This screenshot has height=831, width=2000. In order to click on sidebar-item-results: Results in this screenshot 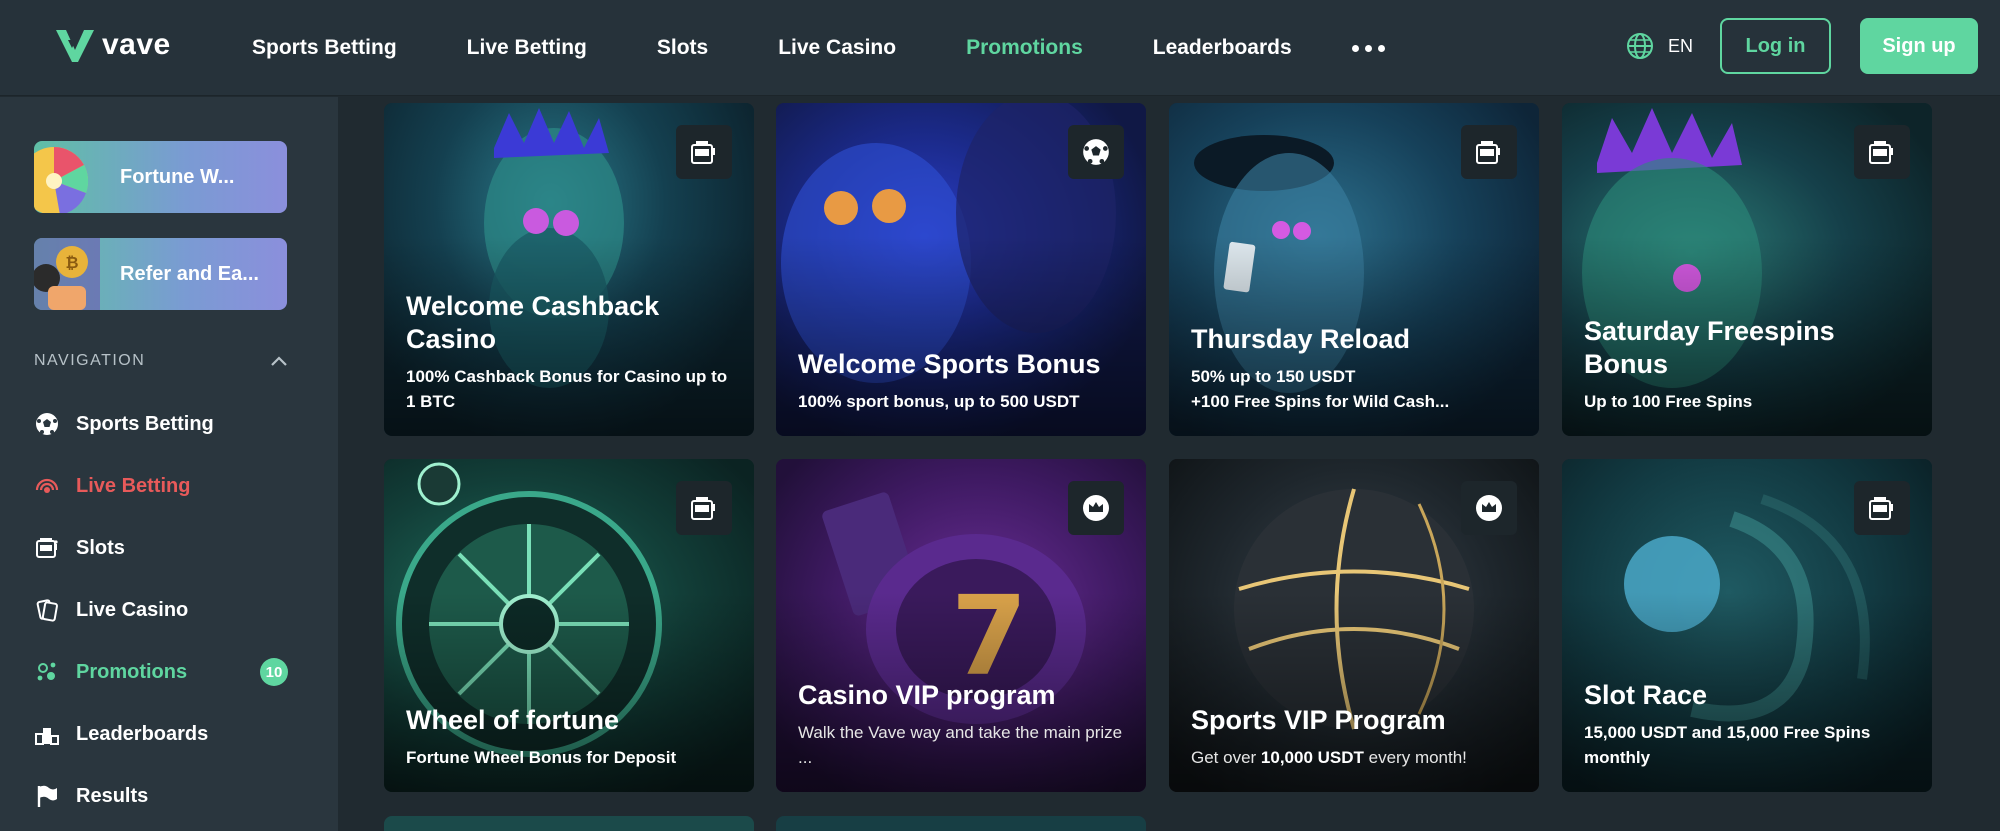, I will do `click(161, 796)`.